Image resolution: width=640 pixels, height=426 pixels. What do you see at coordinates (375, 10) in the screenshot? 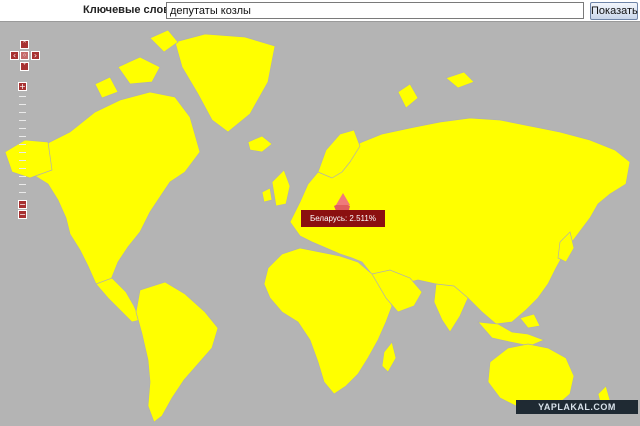
I see `keywords-input` at bounding box center [375, 10].